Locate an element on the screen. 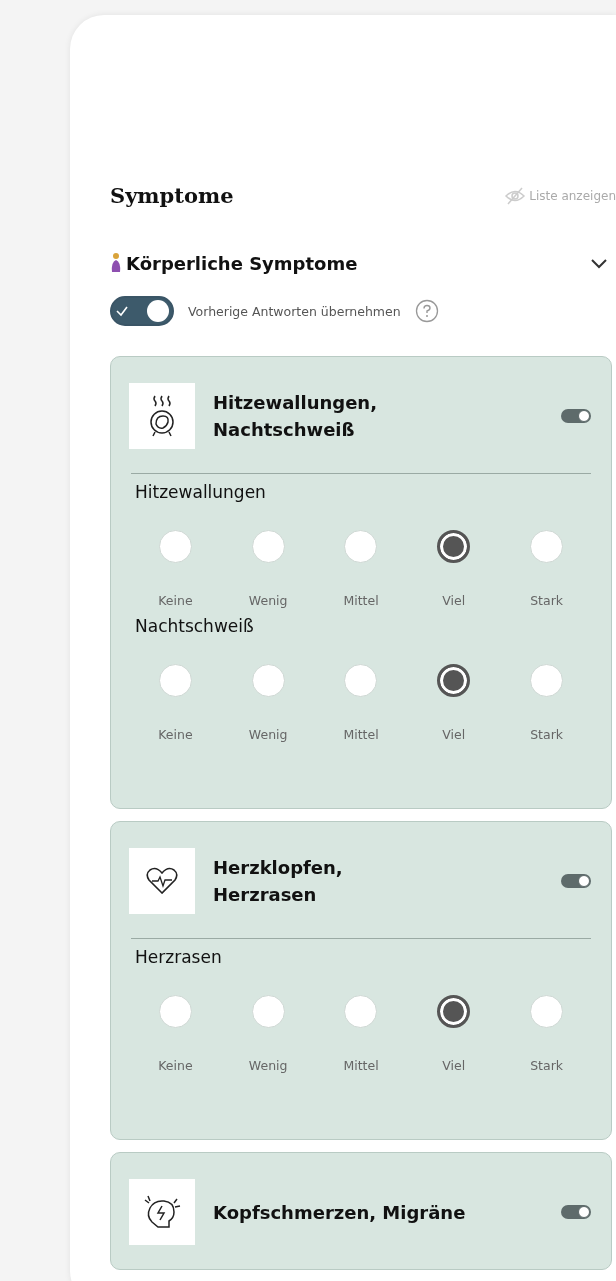 The width and height of the screenshot is (616, 1281). symptom-title: Kopfschmerzen, Migräne is located at coordinates (340, 1212).